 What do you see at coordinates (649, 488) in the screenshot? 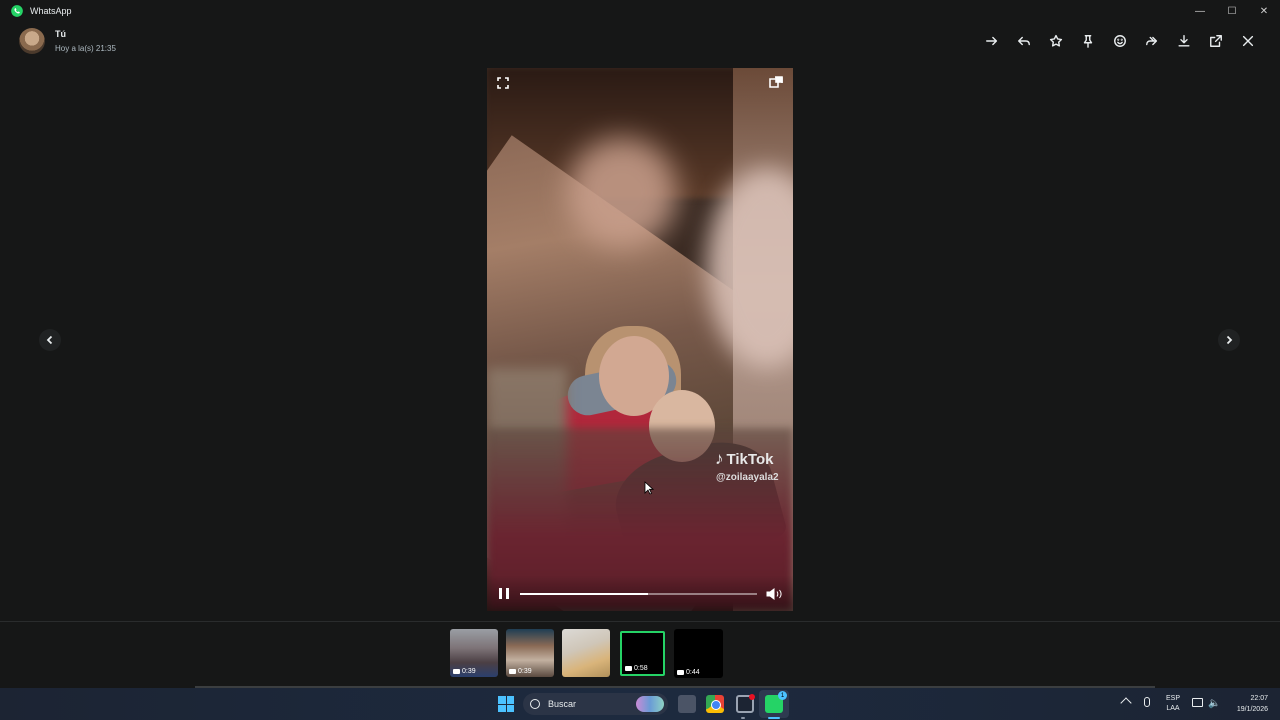
I see `mouse-cursor-icon` at bounding box center [649, 488].